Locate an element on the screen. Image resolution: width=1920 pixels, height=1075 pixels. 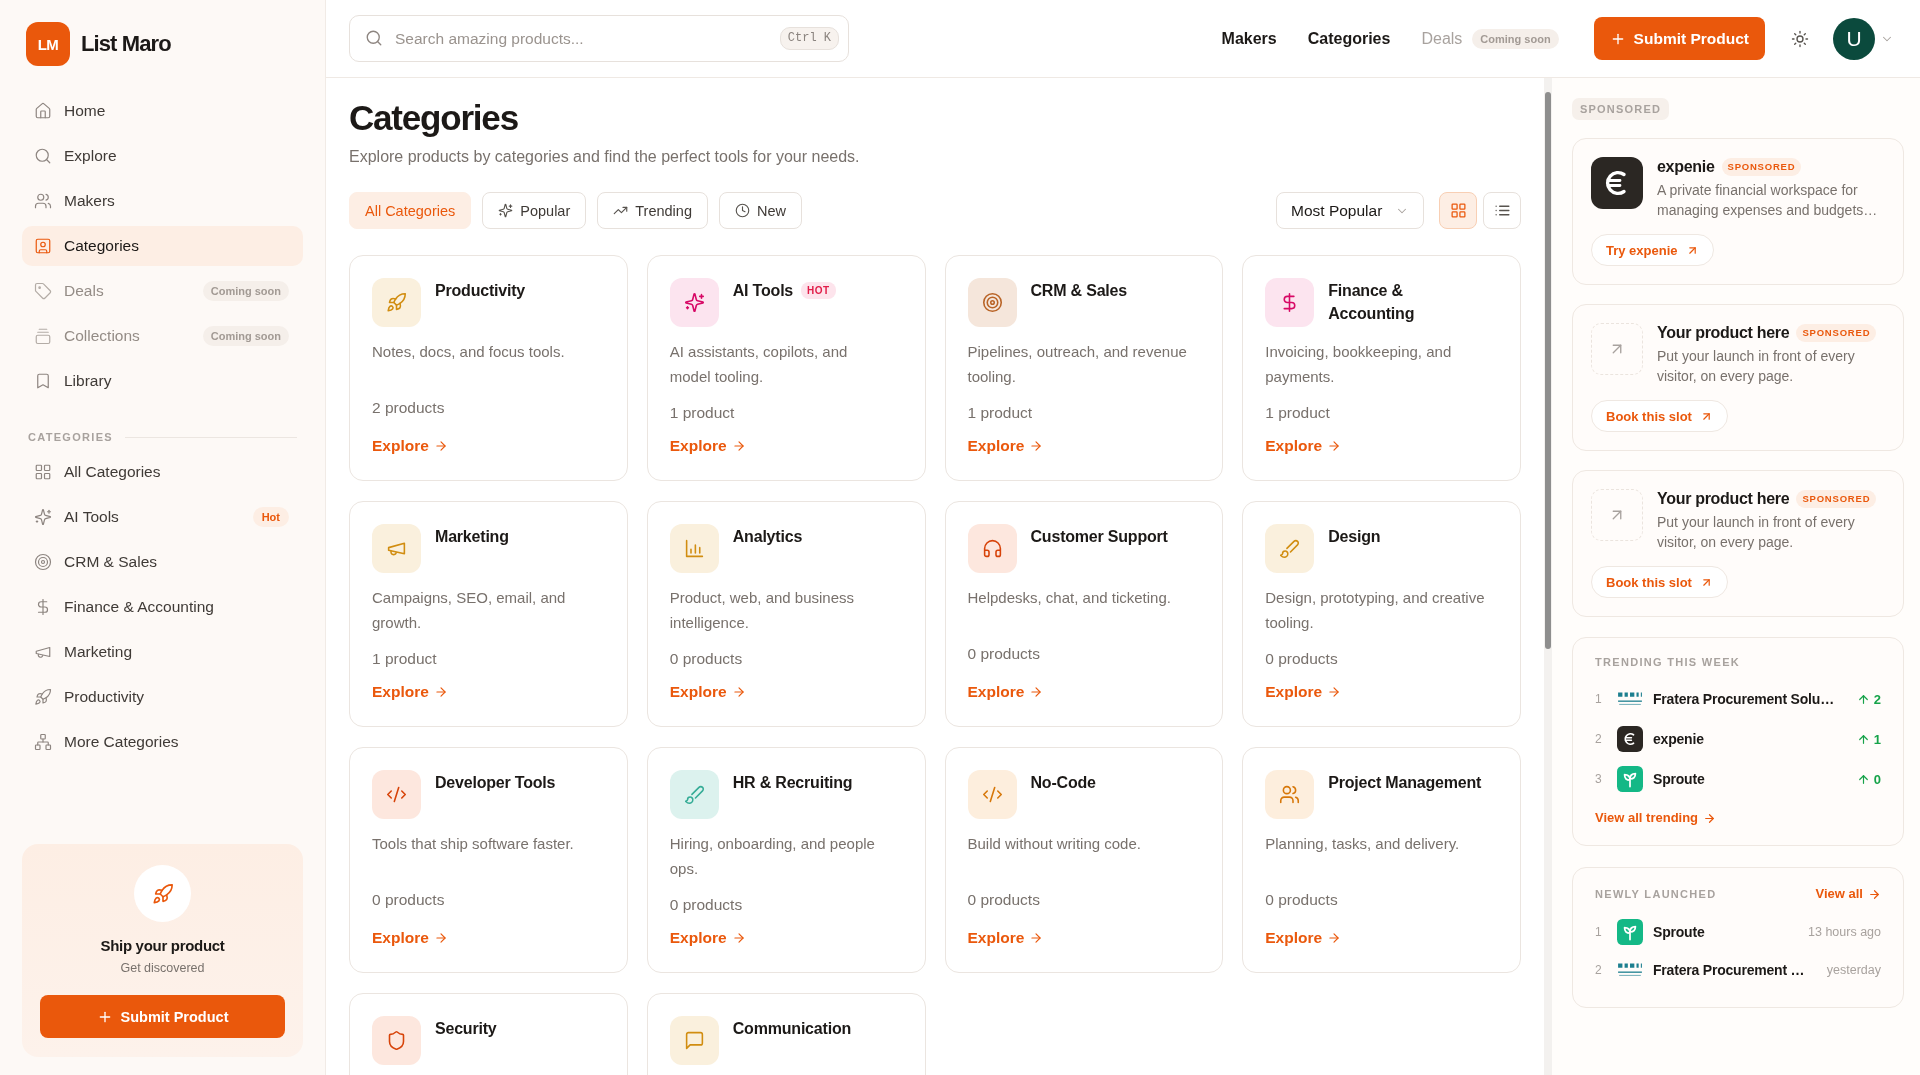
user-card-icon is located at coordinates (43, 246).